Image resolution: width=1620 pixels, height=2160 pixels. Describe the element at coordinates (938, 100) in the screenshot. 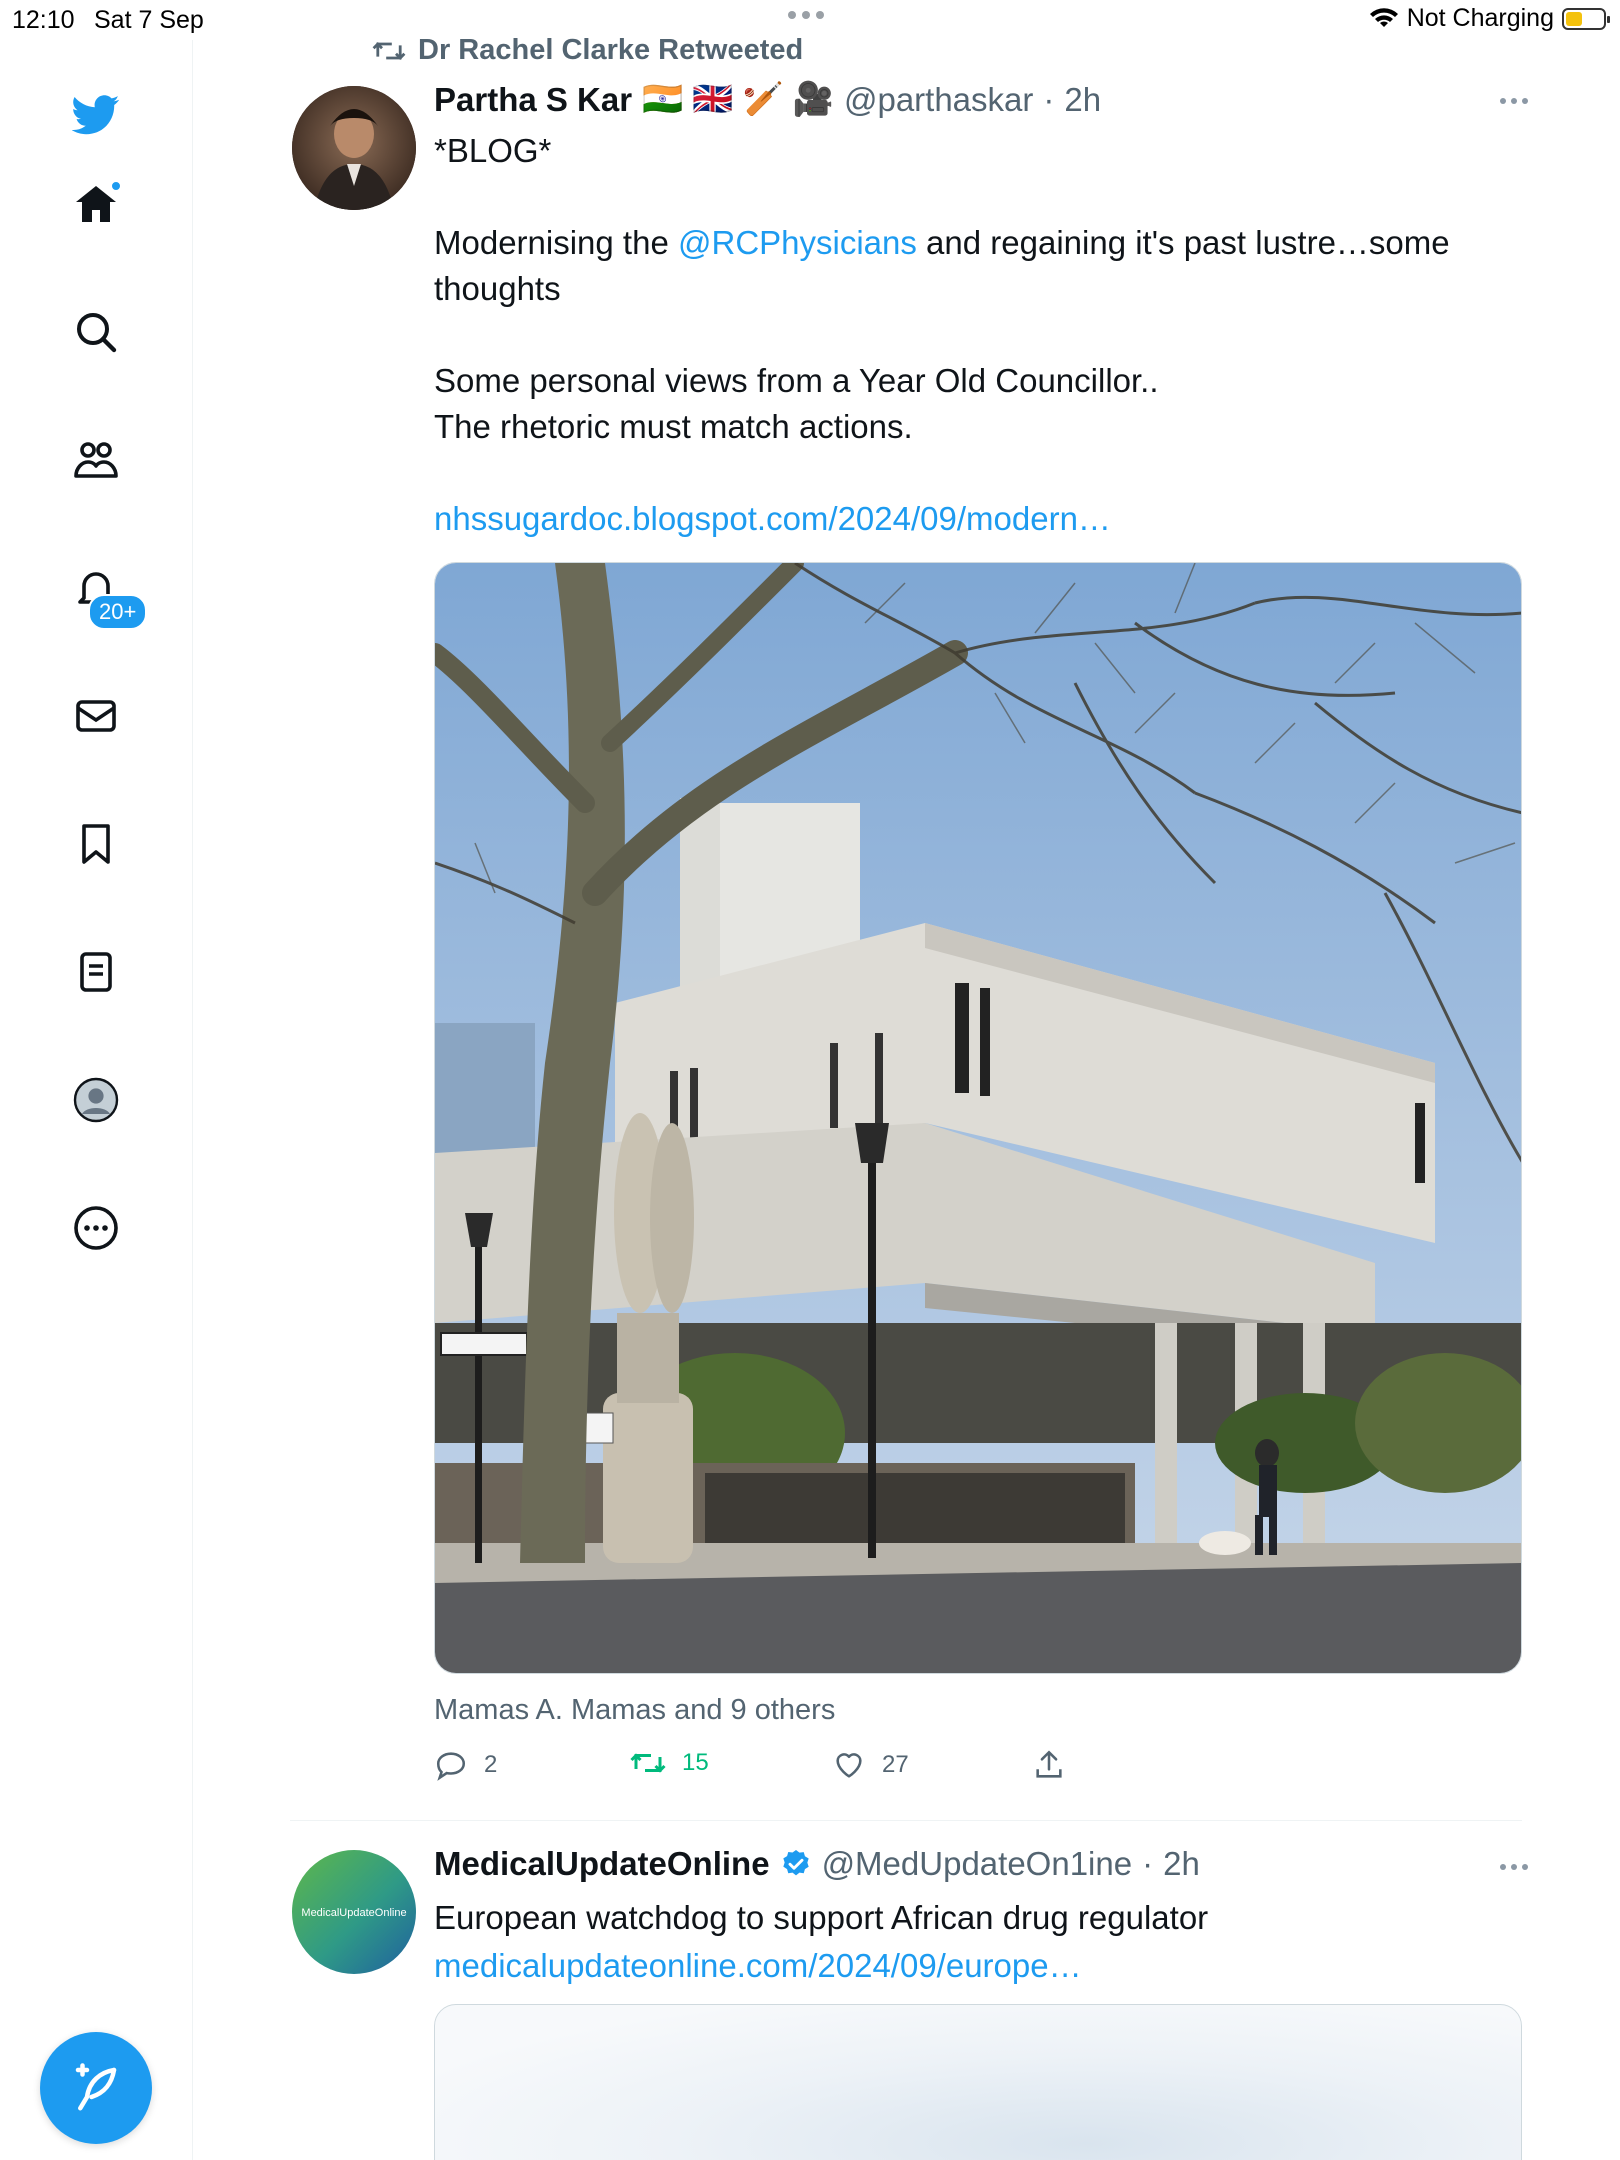

I see `author-handle: @parthaskar` at that location.